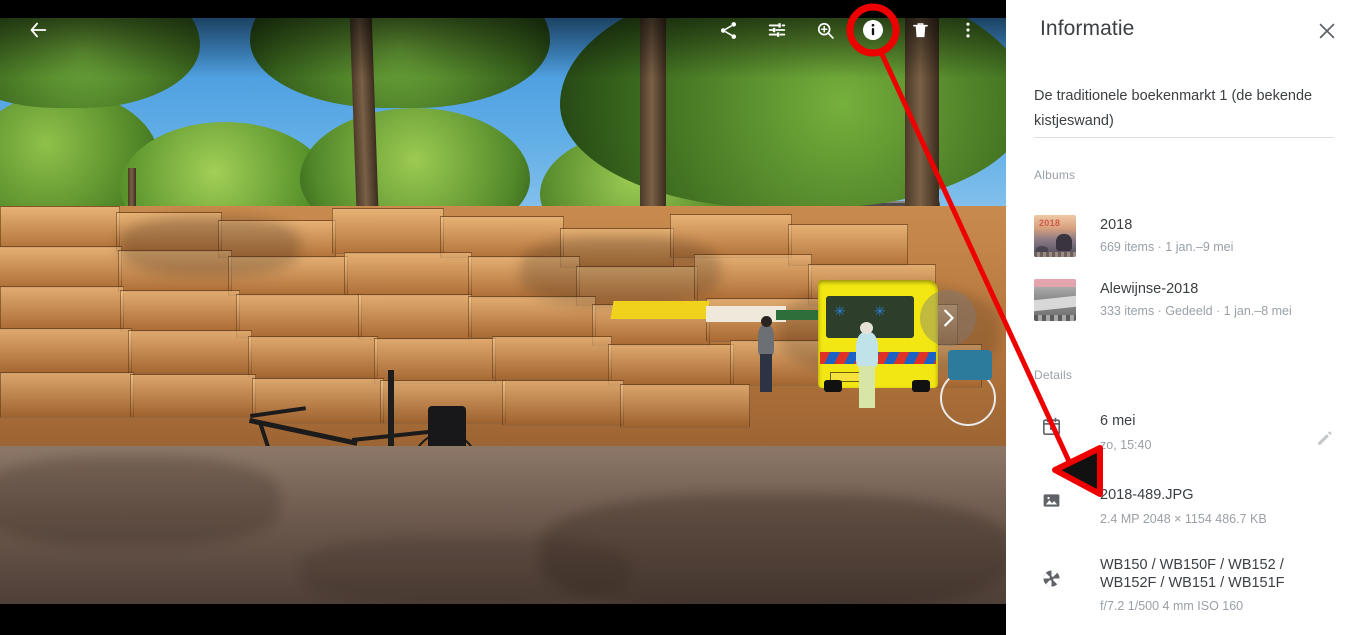 This screenshot has width=1366, height=635. Describe the element at coordinates (503, 30) in the screenshot. I see `viewer-toolbar` at that location.